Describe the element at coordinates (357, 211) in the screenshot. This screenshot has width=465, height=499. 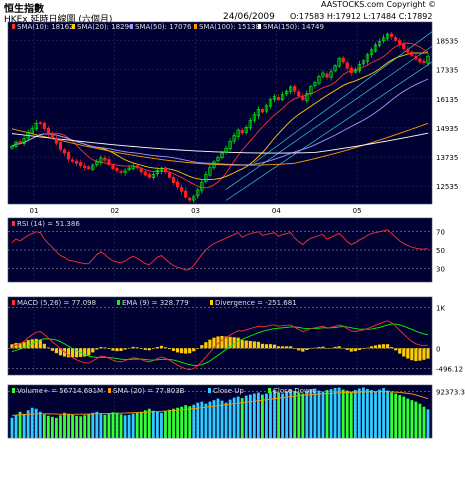
I see `x-tick-label: 05` at that location.